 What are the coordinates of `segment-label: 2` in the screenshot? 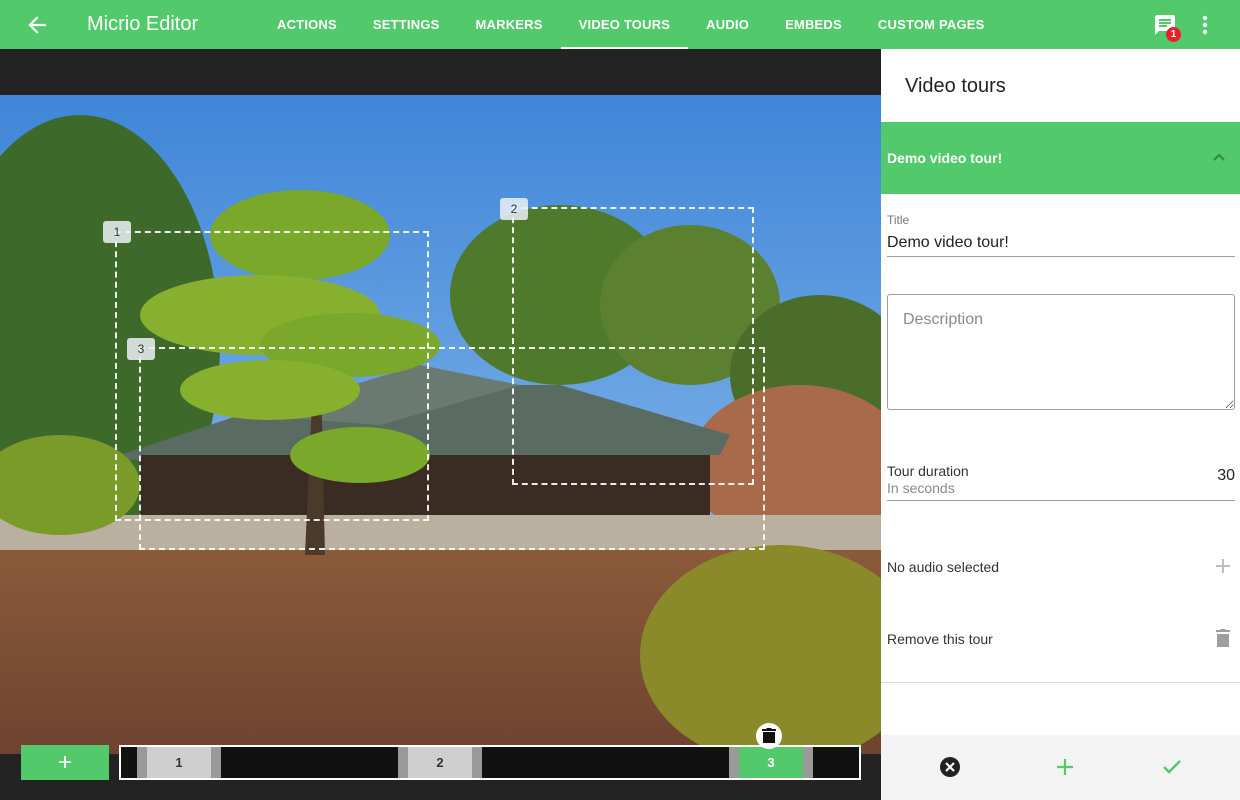 It's located at (440, 762).